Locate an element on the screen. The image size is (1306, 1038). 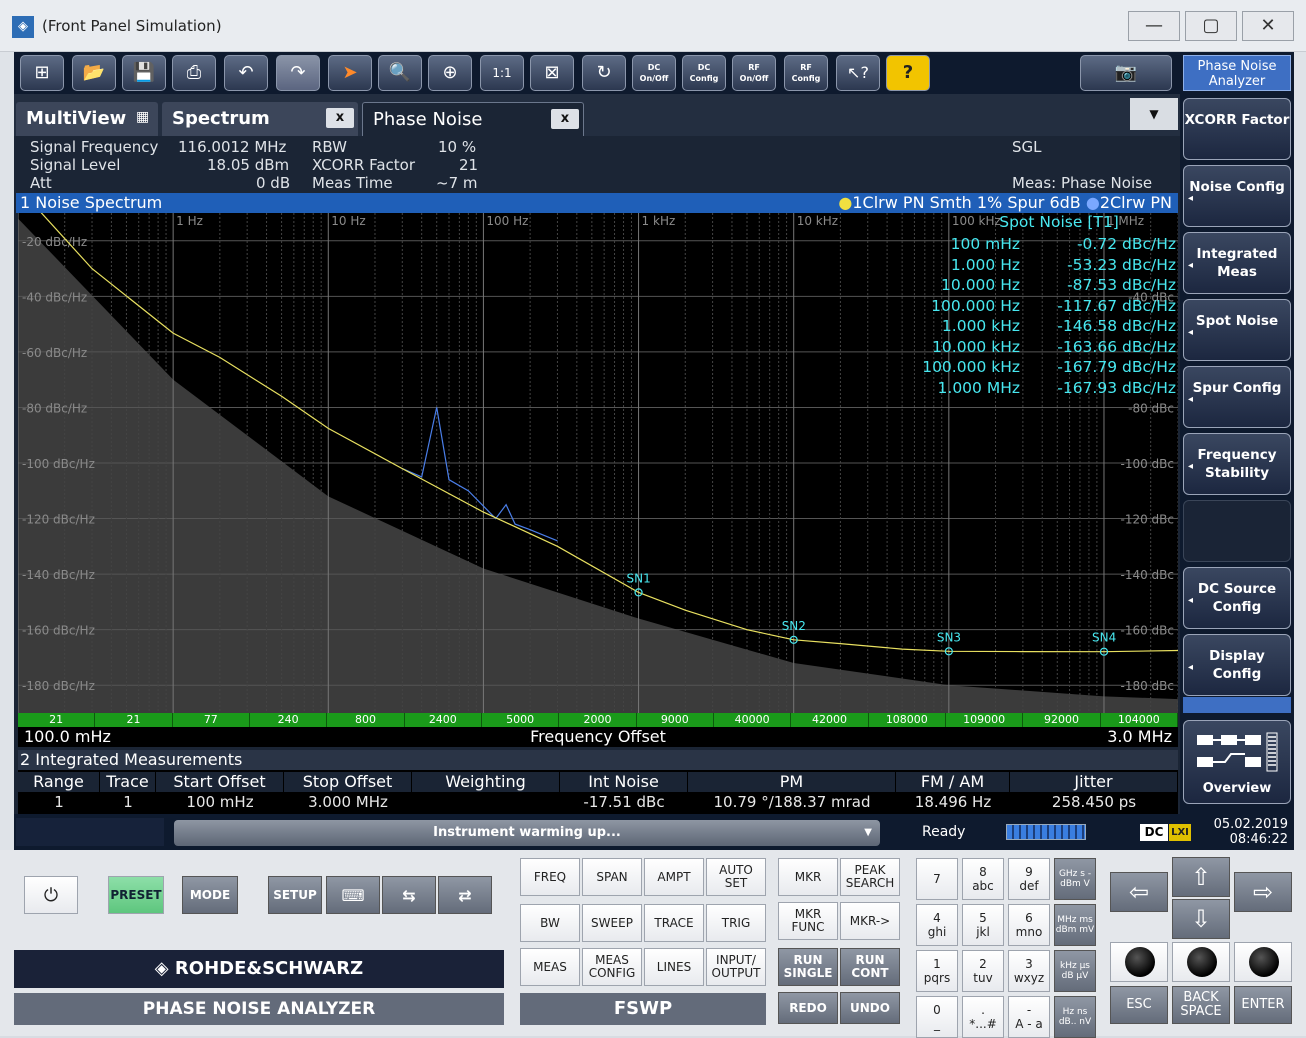
multi-zoom-icon: ⊕ is located at coordinates (450, 73).